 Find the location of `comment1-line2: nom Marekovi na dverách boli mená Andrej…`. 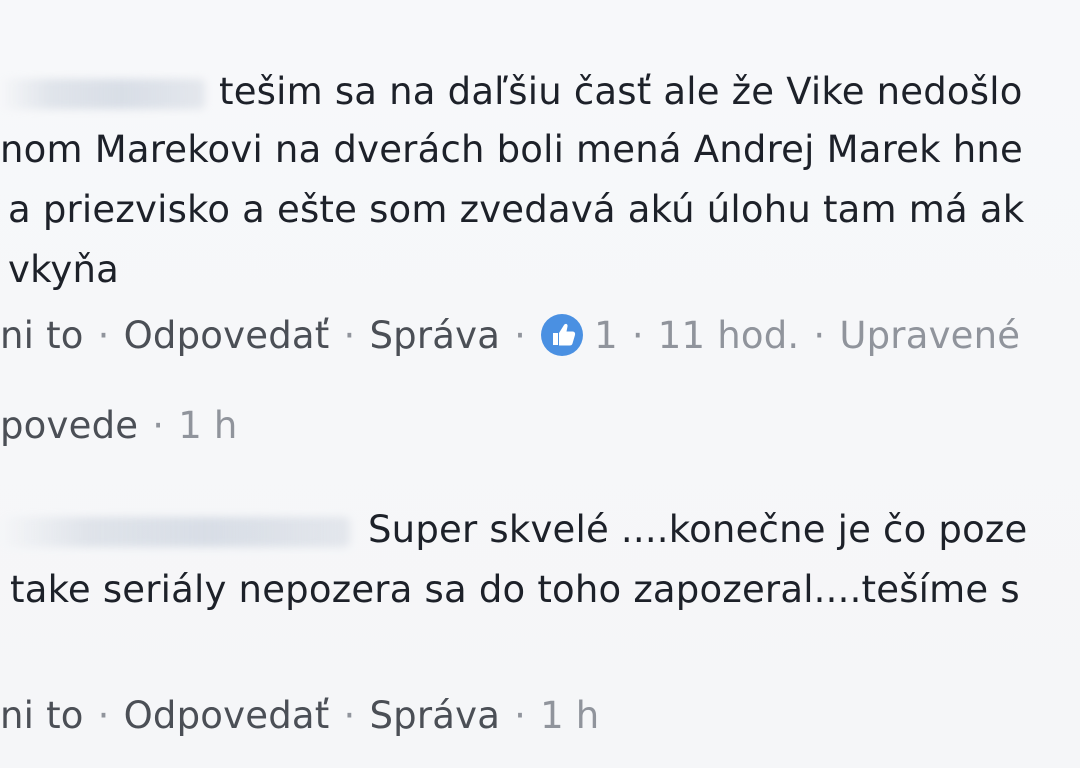

comment1-line2: nom Marekovi na dverách boli mená Andrej… is located at coordinates (511, 150).